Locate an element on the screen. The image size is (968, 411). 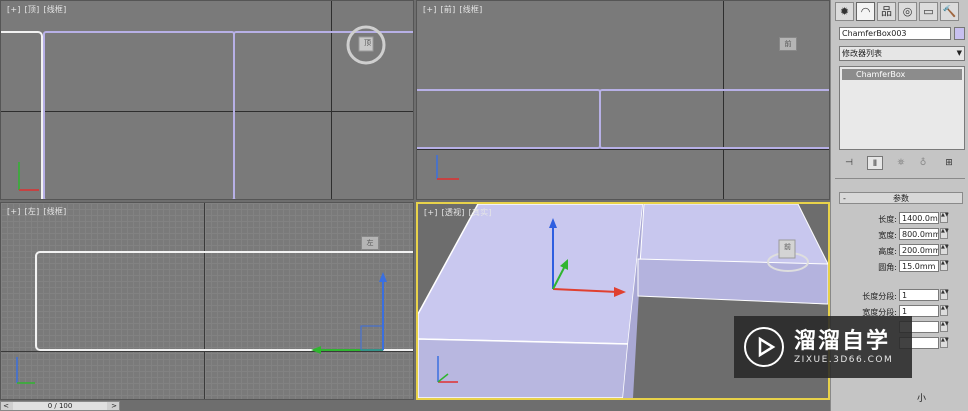
viewport-top-label: [+] [顶] [线框] is located at coordinates (38, 9).